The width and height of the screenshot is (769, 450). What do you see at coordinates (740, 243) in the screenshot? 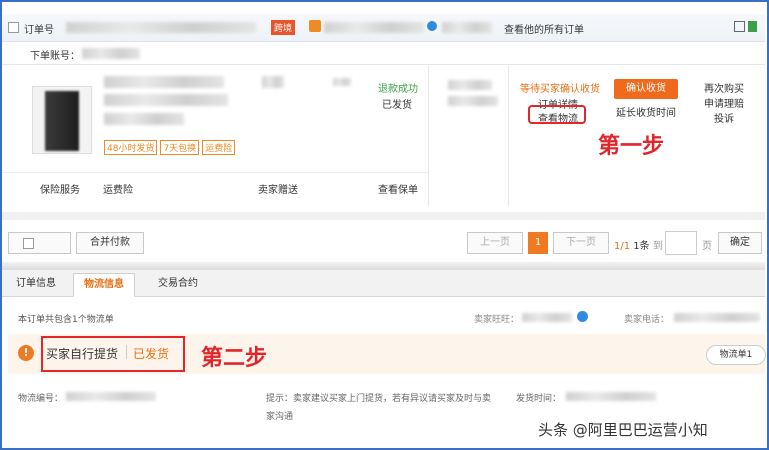
I see `goto-confirm-button: 确定` at bounding box center [740, 243].